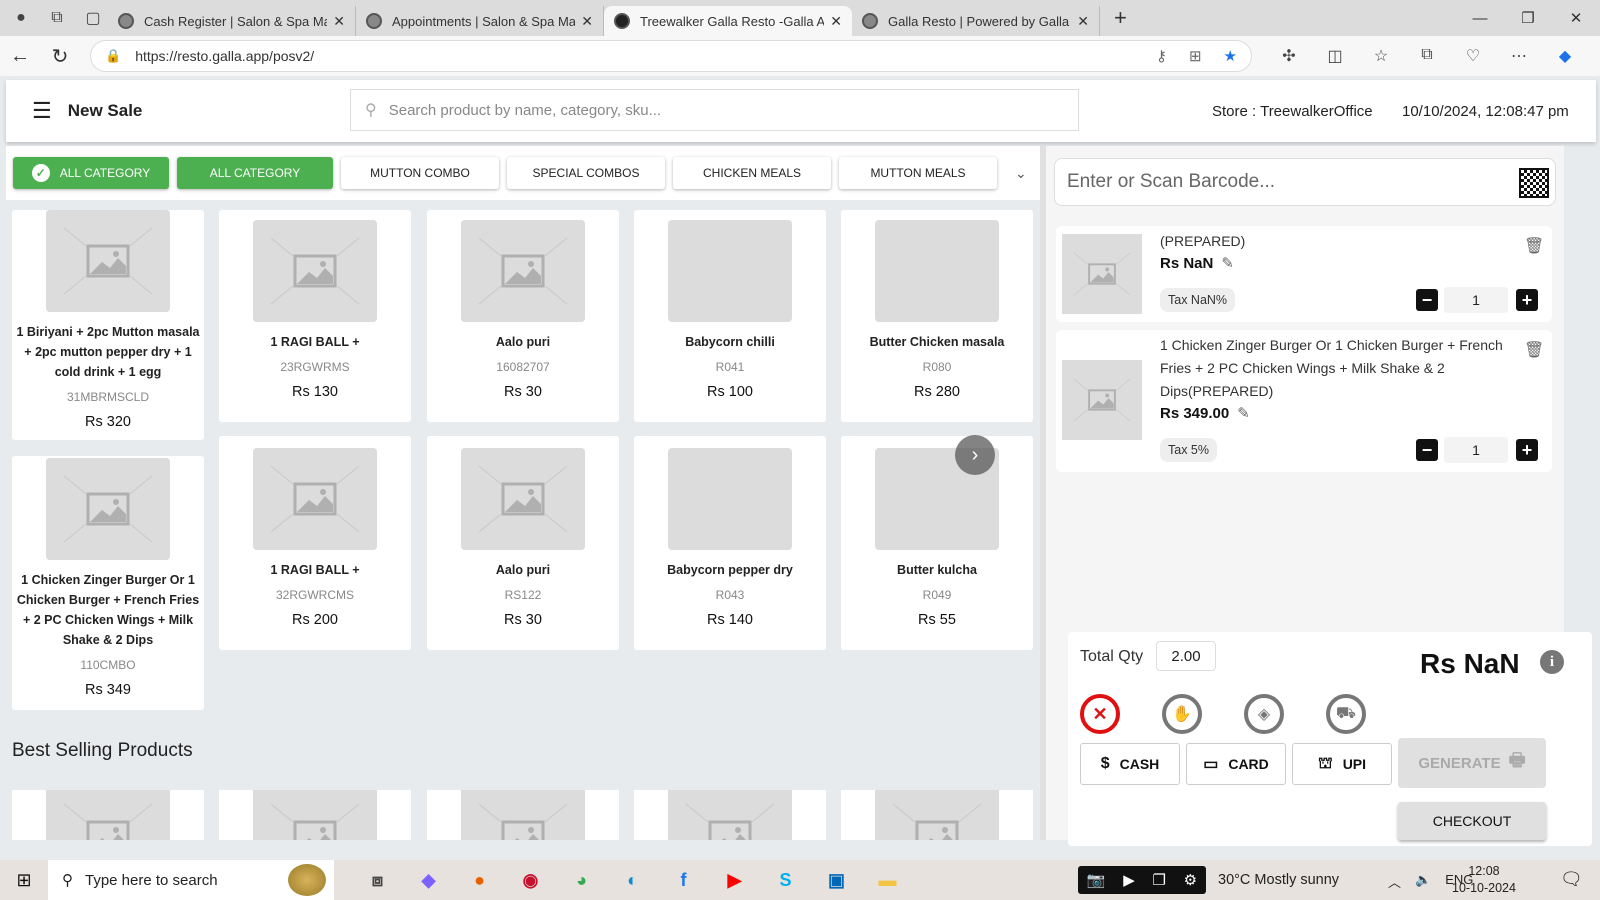 Image resolution: width=1600 pixels, height=900 pixels. I want to click on category-chip: CHICKEN MEALS, so click(752, 173).